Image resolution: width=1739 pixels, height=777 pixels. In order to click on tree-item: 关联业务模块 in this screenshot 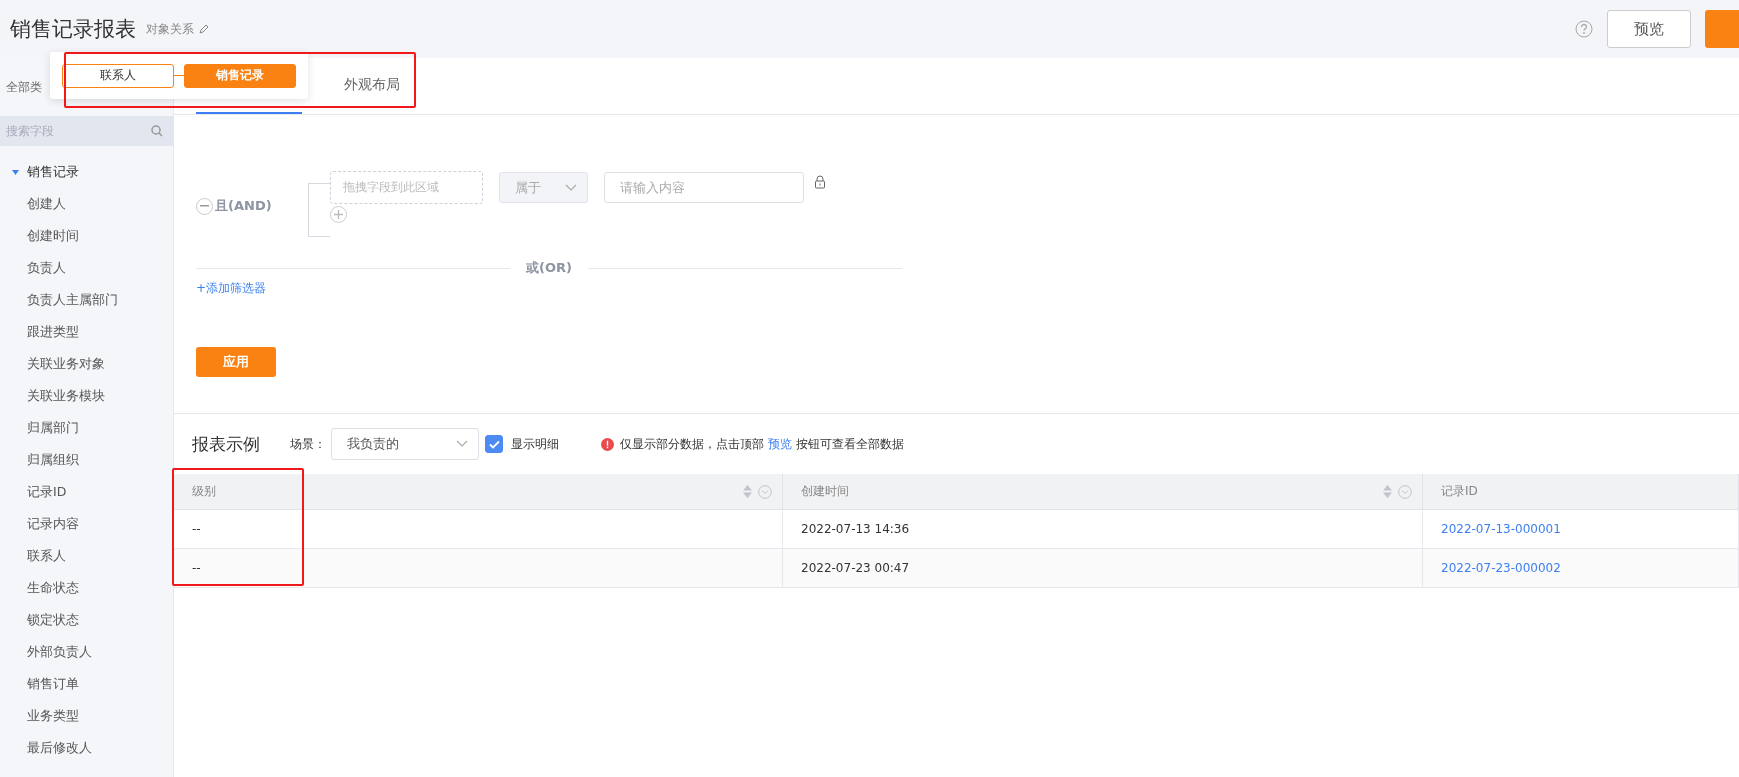, I will do `click(86, 396)`.